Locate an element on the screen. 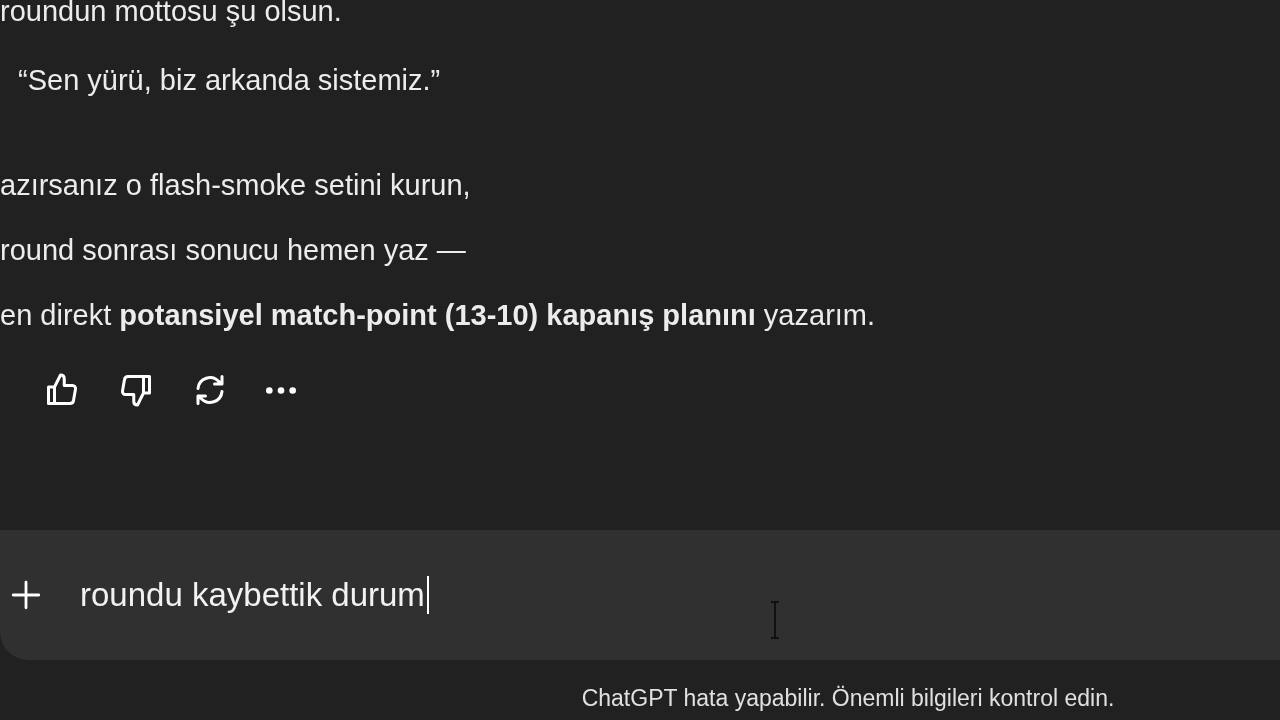  message-paragraph: en direkt potansiyel match-point (13-10) kapanış planını yazarım. is located at coordinates (438, 315).